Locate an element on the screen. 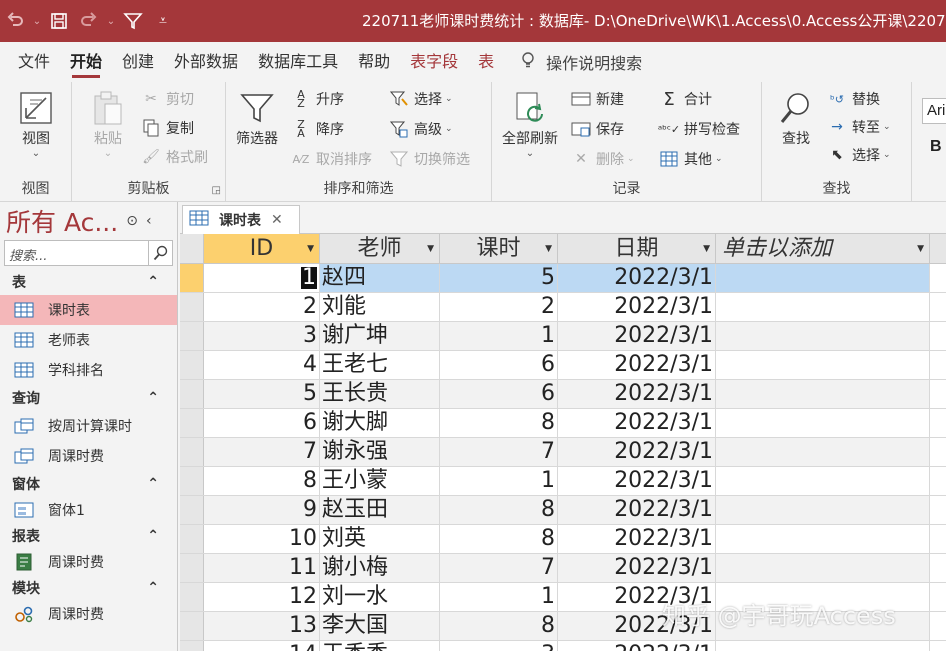 Image resolution: width=946 pixels, height=651 pixels. undo-dropdown-icon: ⌄ is located at coordinates (37, 21).